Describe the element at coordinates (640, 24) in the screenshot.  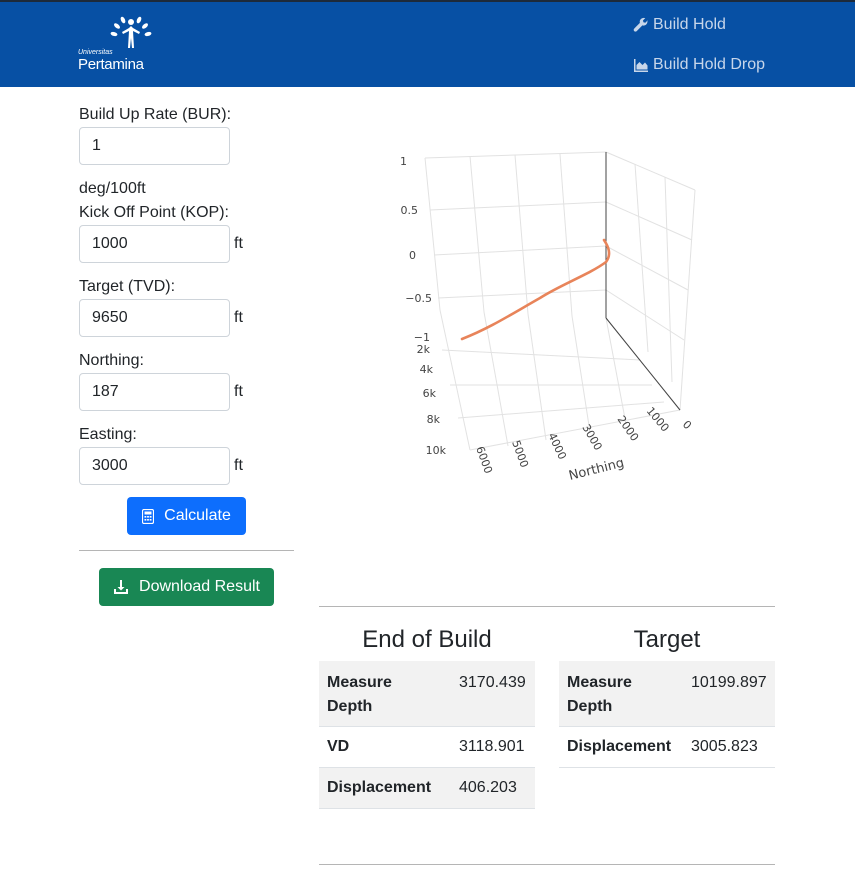
I see `wrench-icon` at that location.